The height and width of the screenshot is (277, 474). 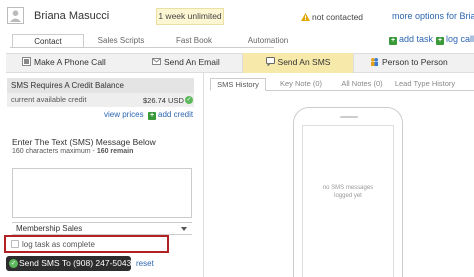 I want to click on reset-link: reset, so click(x=145, y=263).